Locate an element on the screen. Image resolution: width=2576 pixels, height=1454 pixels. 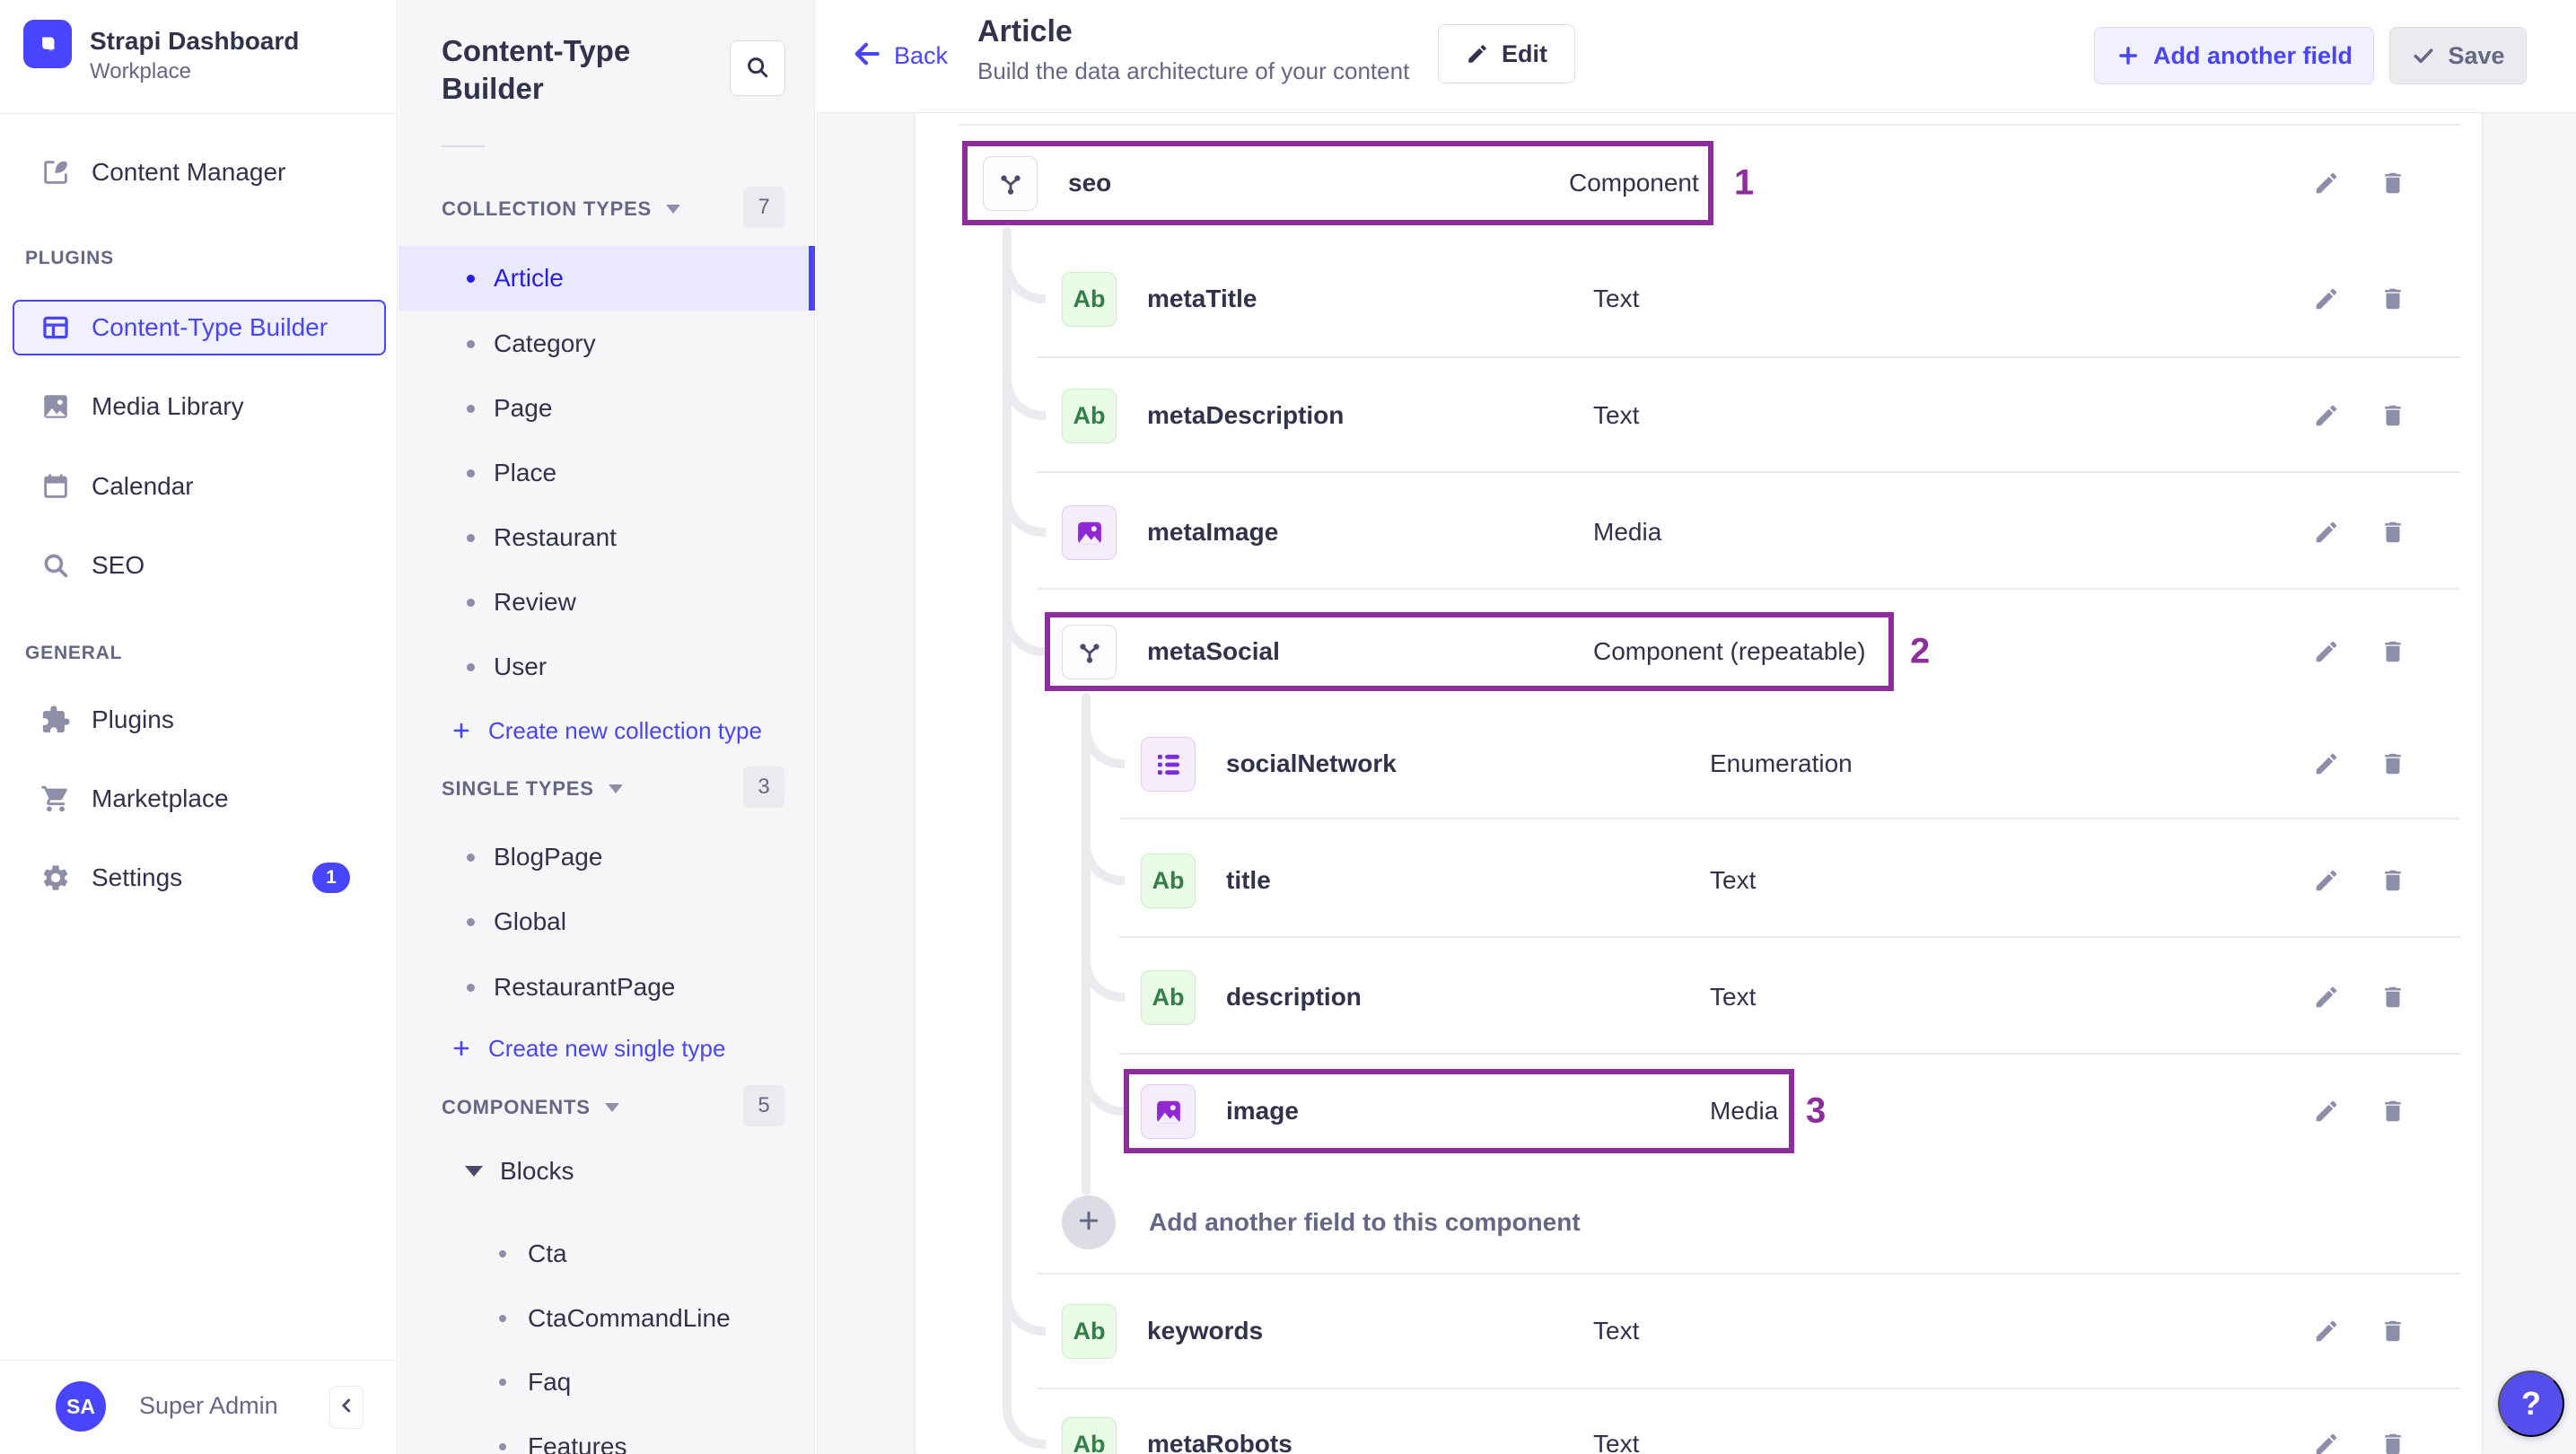
annotation-number: 3 is located at coordinates (1816, 1110).